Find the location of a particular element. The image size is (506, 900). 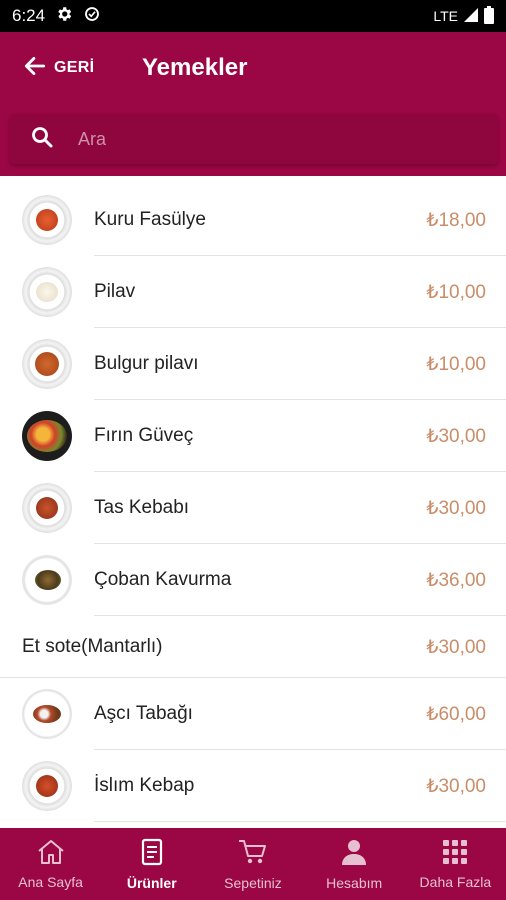

nav-home: Ana Sayfa is located at coordinates (51, 864).